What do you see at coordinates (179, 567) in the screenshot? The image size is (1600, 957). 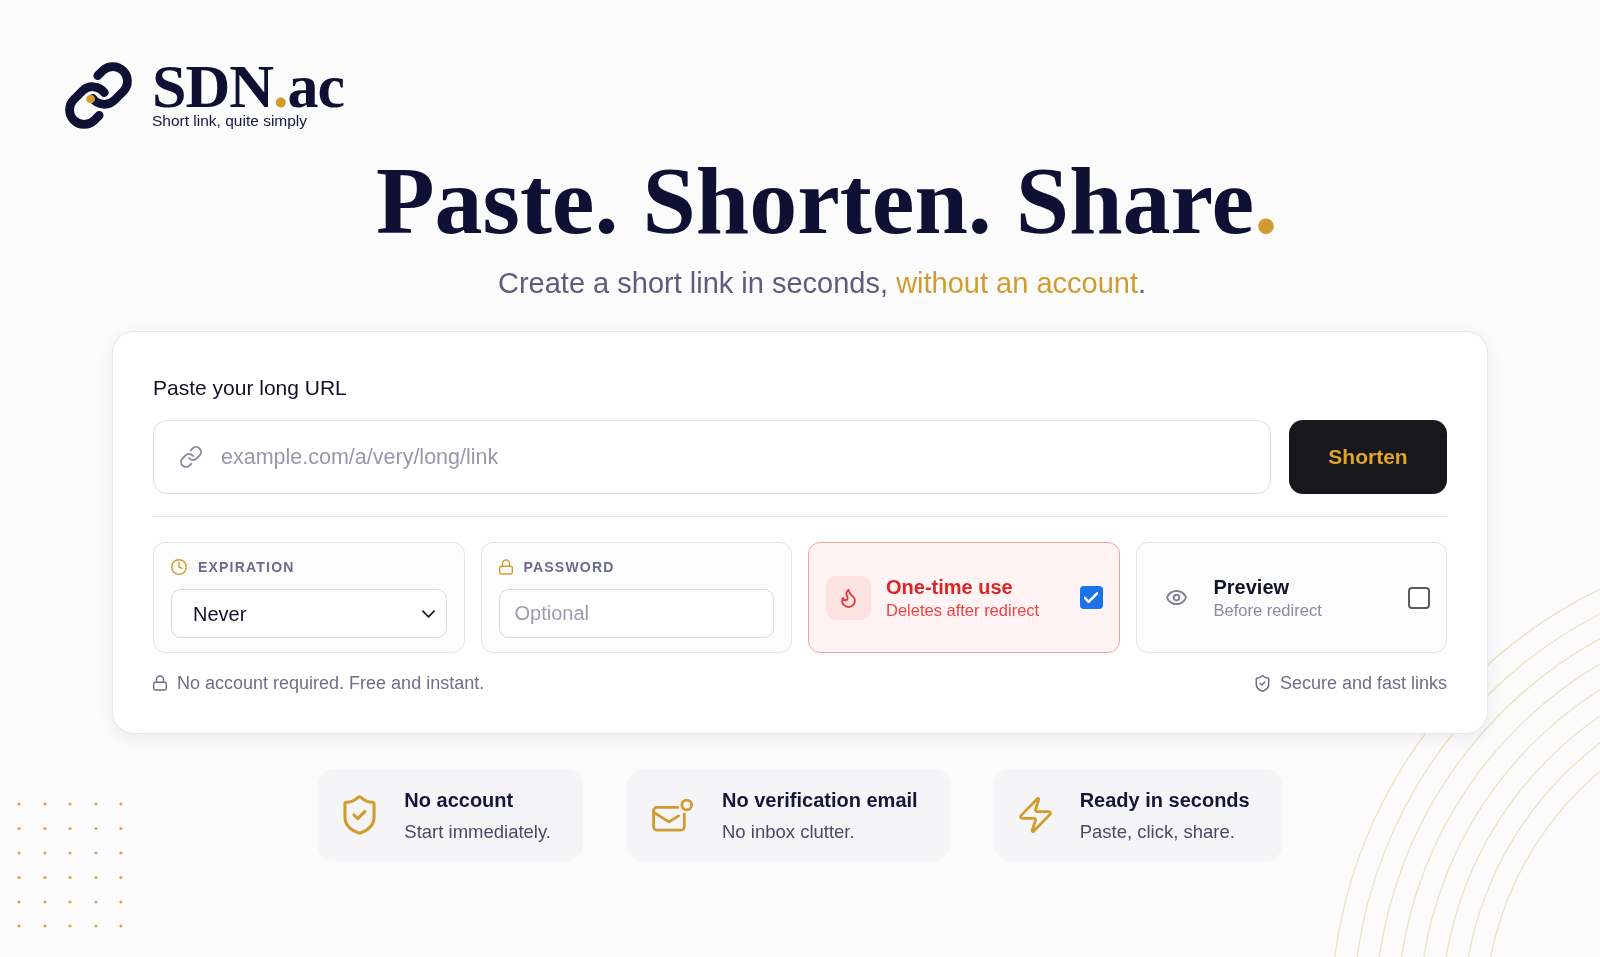 I see `clock-icon` at bounding box center [179, 567].